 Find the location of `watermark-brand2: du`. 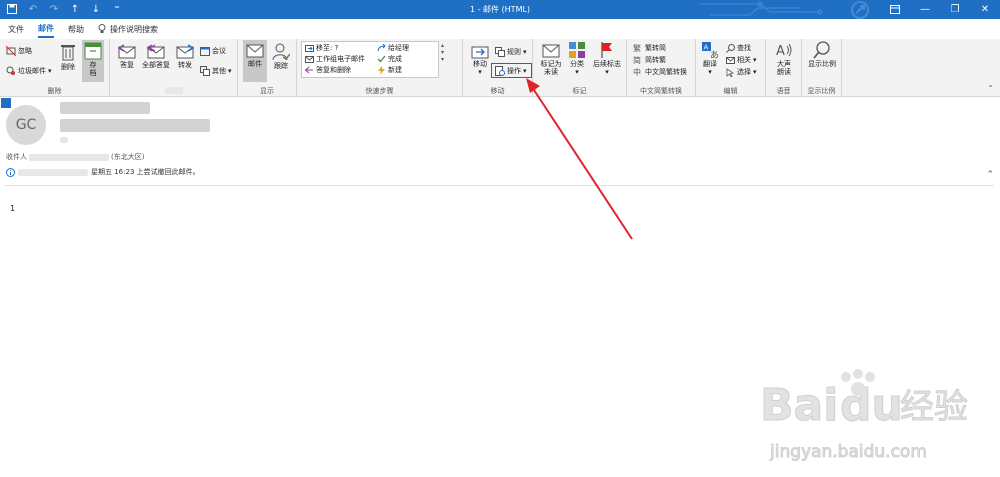

watermark-brand2: du is located at coordinates (871, 405).